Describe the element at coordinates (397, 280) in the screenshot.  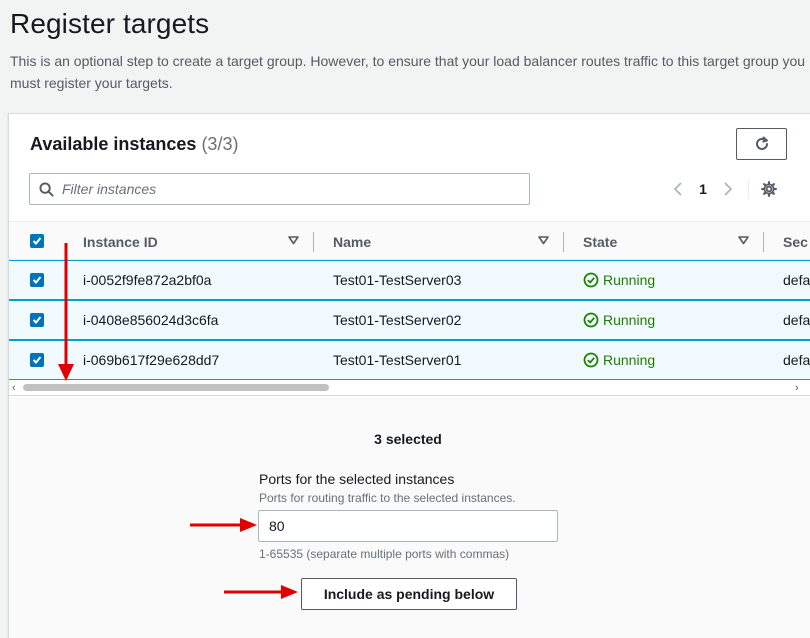
I see `name-cell: Test01-TestServer03` at that location.